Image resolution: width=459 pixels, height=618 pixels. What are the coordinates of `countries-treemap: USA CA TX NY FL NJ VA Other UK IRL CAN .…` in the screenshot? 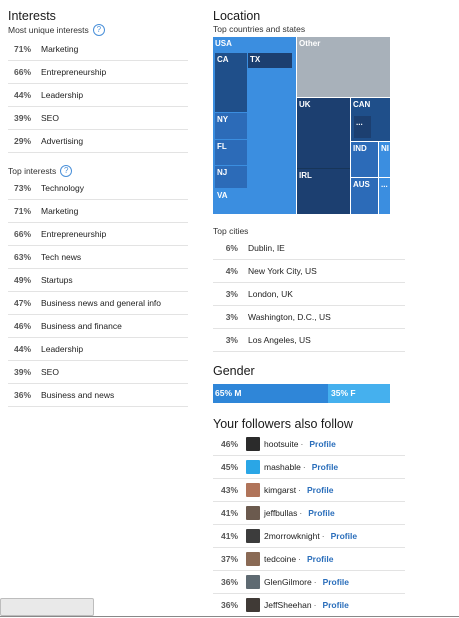 It's located at (301, 125).